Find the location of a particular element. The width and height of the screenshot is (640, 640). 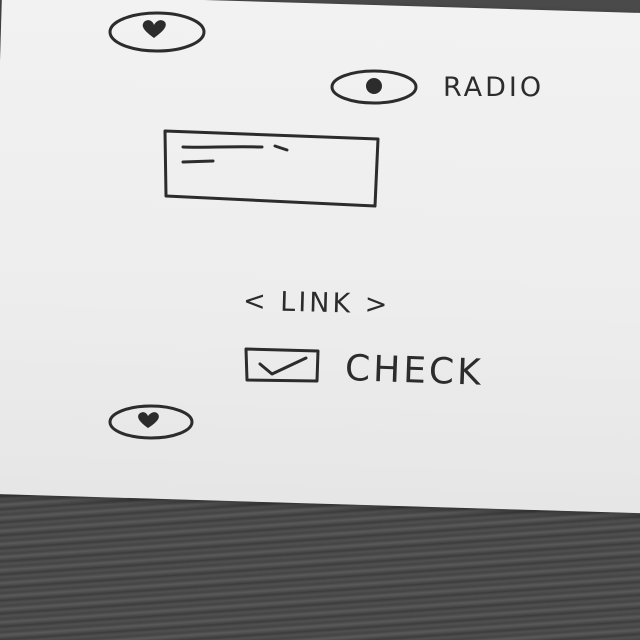

radio-button is located at coordinates (374, 87).